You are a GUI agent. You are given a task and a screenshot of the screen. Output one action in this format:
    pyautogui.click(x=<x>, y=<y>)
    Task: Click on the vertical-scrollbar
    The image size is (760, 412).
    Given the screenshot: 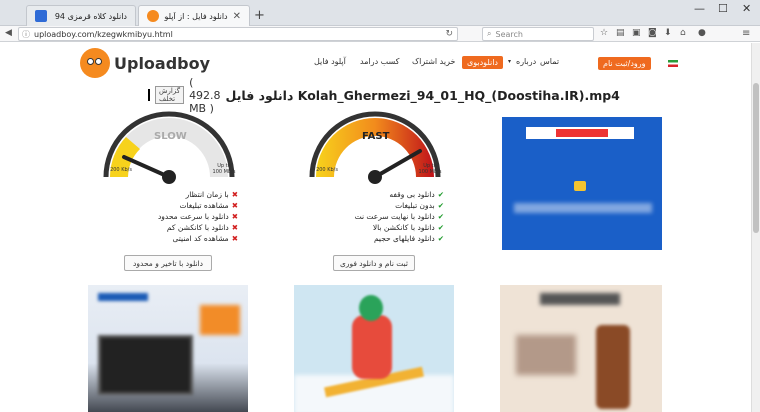 What is the action you would take?
    pyautogui.click(x=755, y=227)
    